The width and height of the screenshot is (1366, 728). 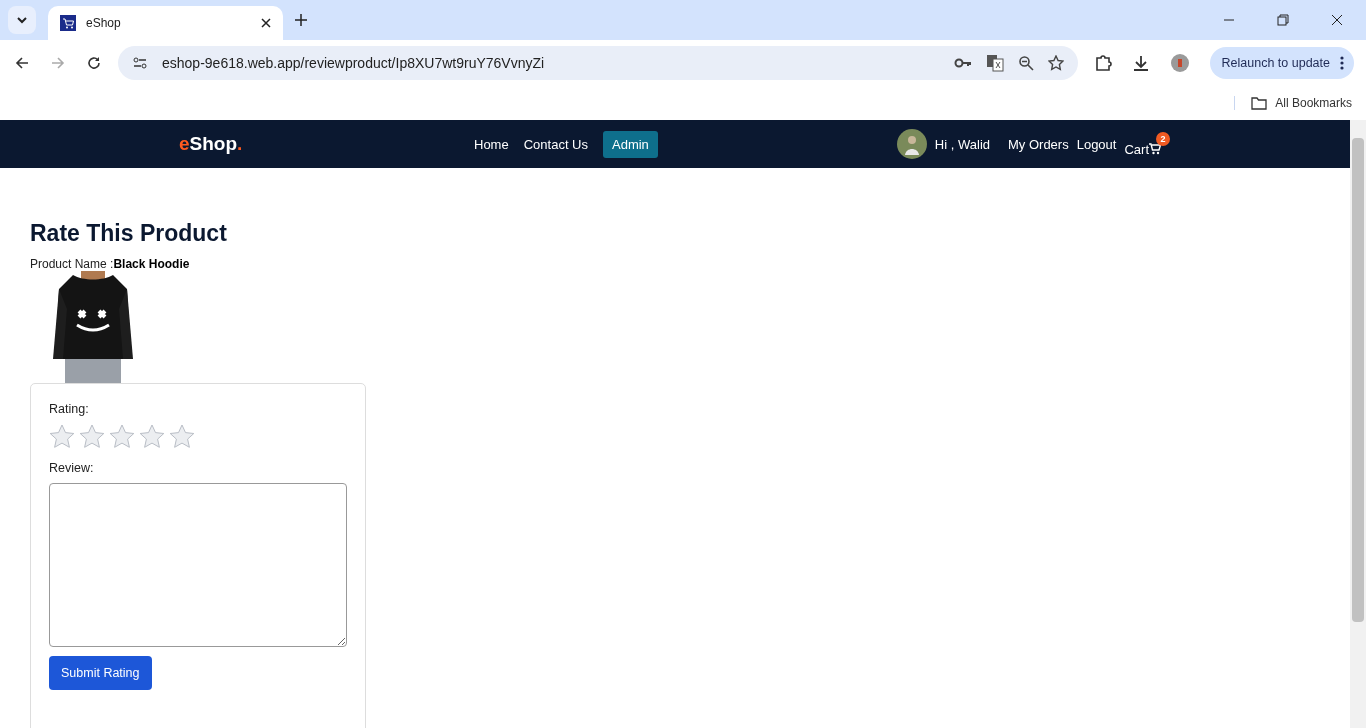 What do you see at coordinates (69, 409) in the screenshot?
I see `rating-label: Rating:` at bounding box center [69, 409].